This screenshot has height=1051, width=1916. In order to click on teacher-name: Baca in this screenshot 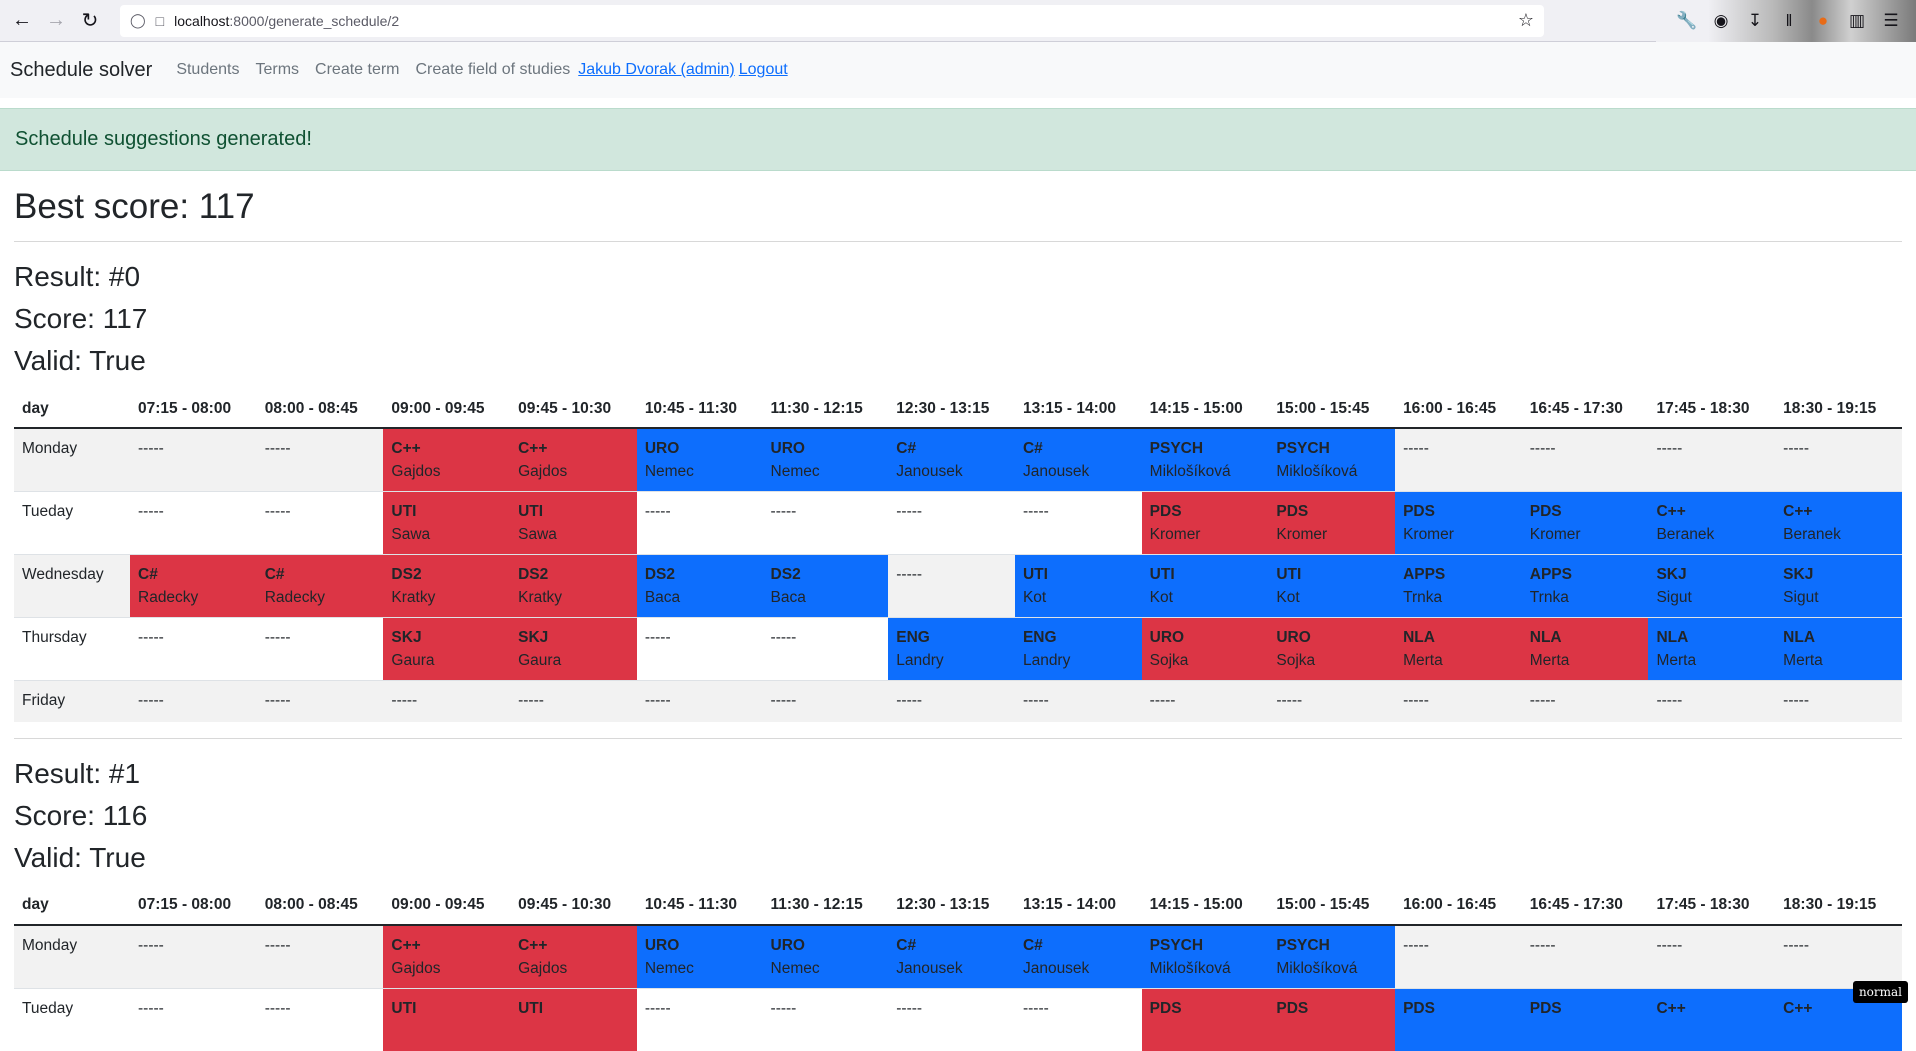, I will do `click(700, 597)`.